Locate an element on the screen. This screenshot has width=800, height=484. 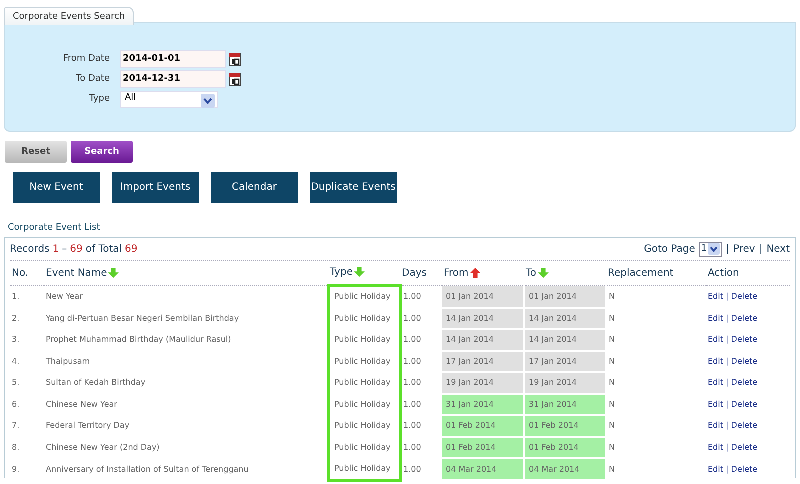
type-dropdown: All is located at coordinates (169, 99).